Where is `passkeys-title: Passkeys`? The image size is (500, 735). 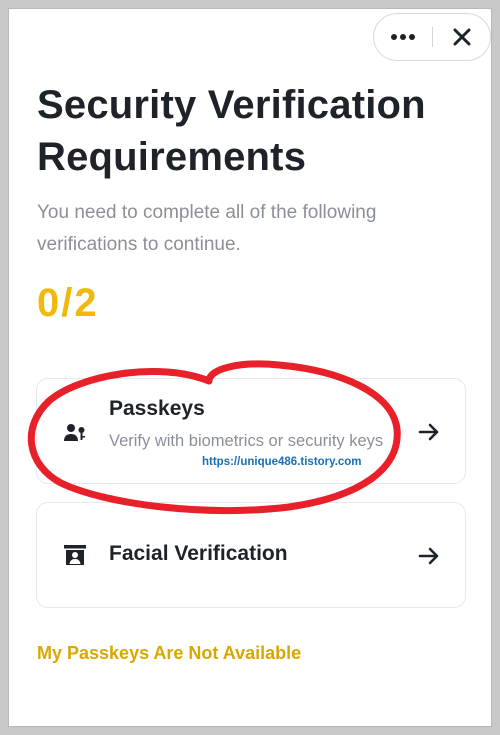
passkeys-title: Passkeys is located at coordinates (157, 408).